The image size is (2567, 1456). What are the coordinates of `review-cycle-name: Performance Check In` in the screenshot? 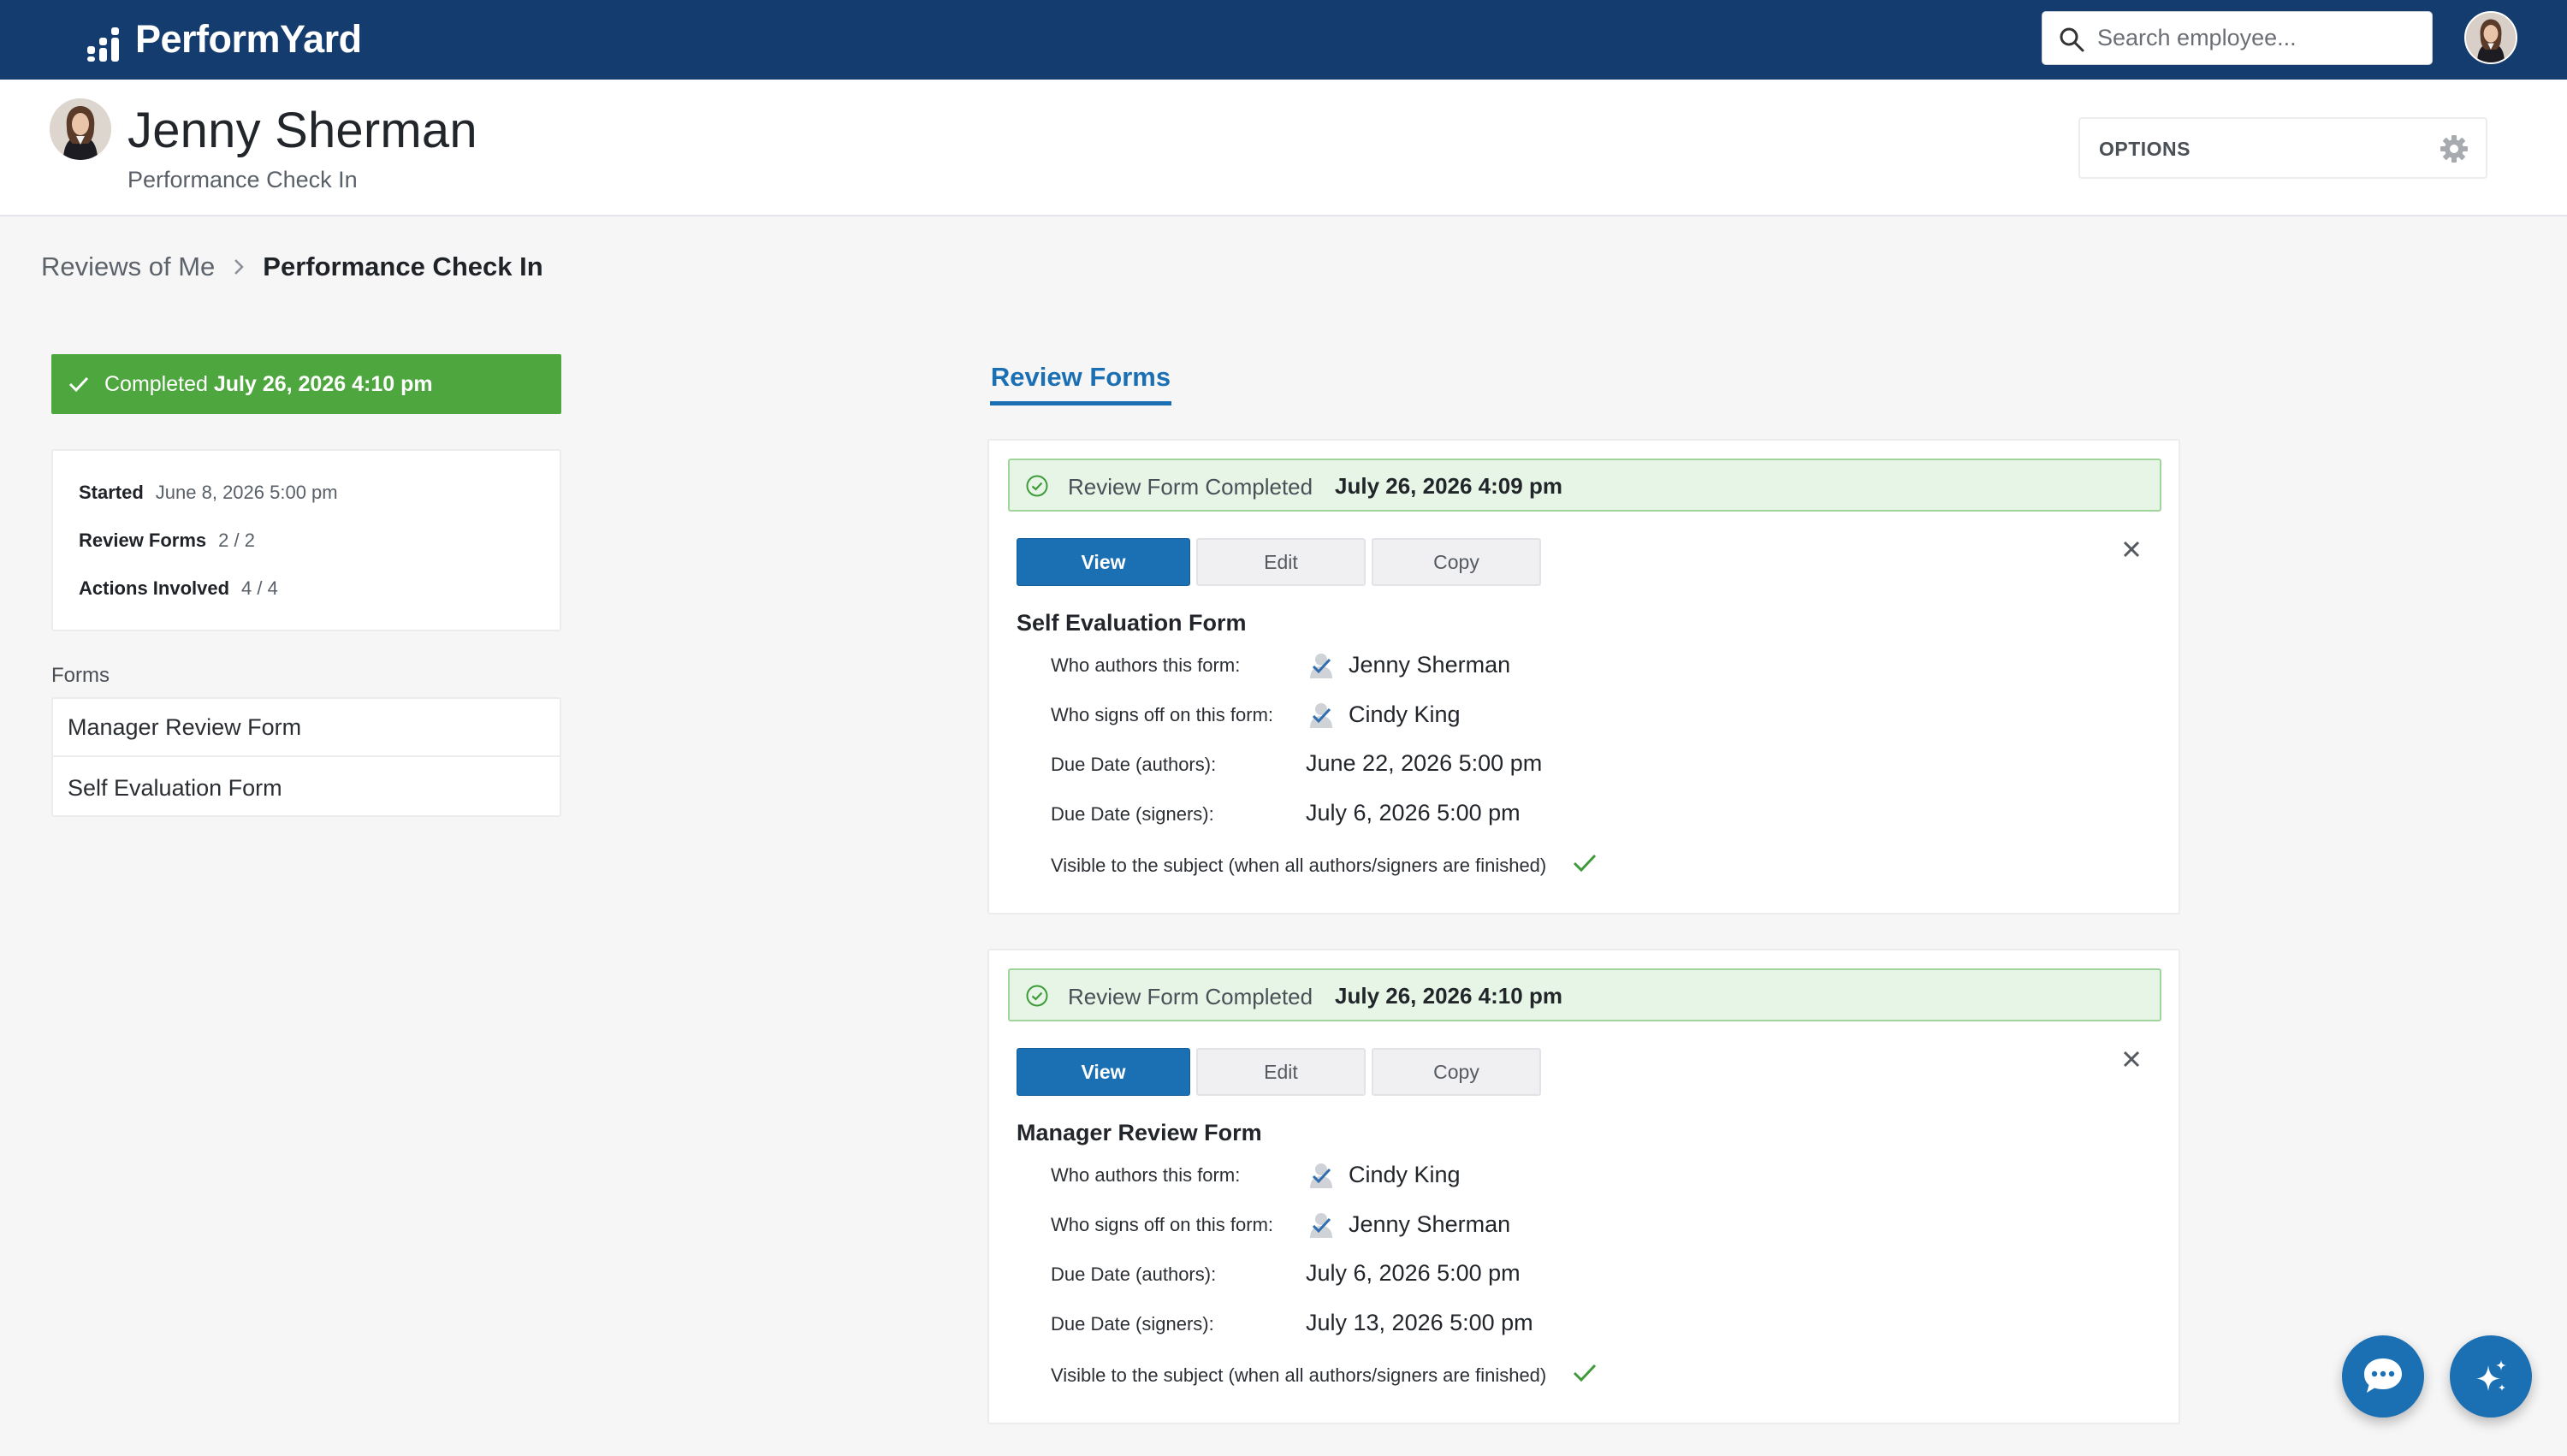 It's located at (242, 179).